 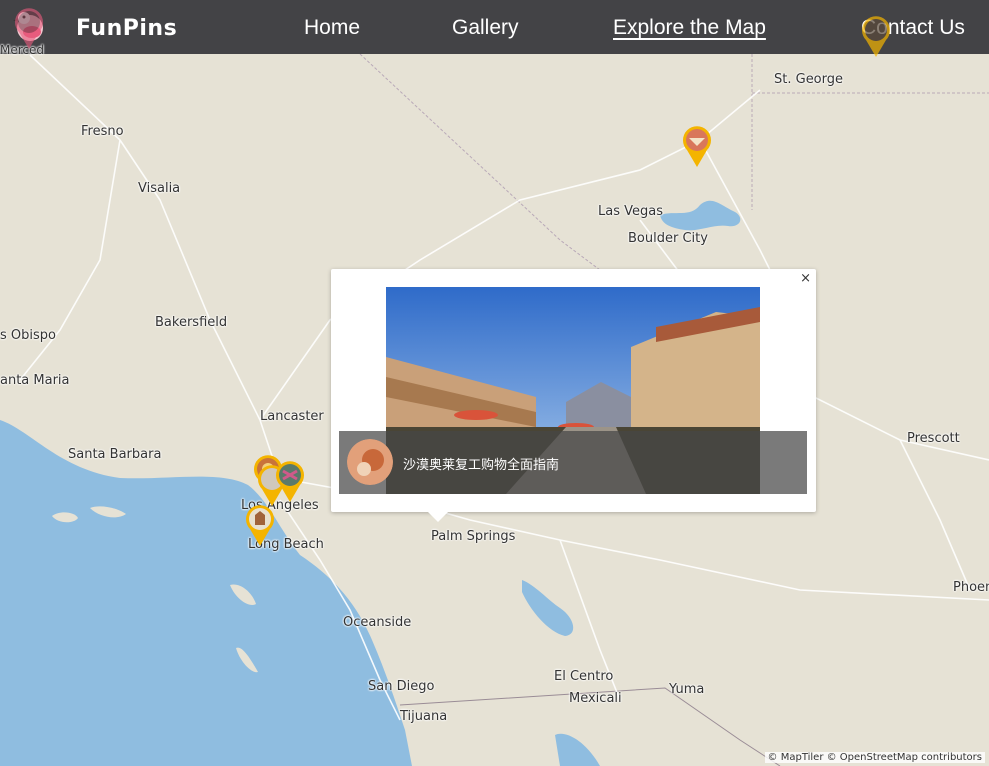 I want to click on place-label: Fresno, so click(x=102, y=131).